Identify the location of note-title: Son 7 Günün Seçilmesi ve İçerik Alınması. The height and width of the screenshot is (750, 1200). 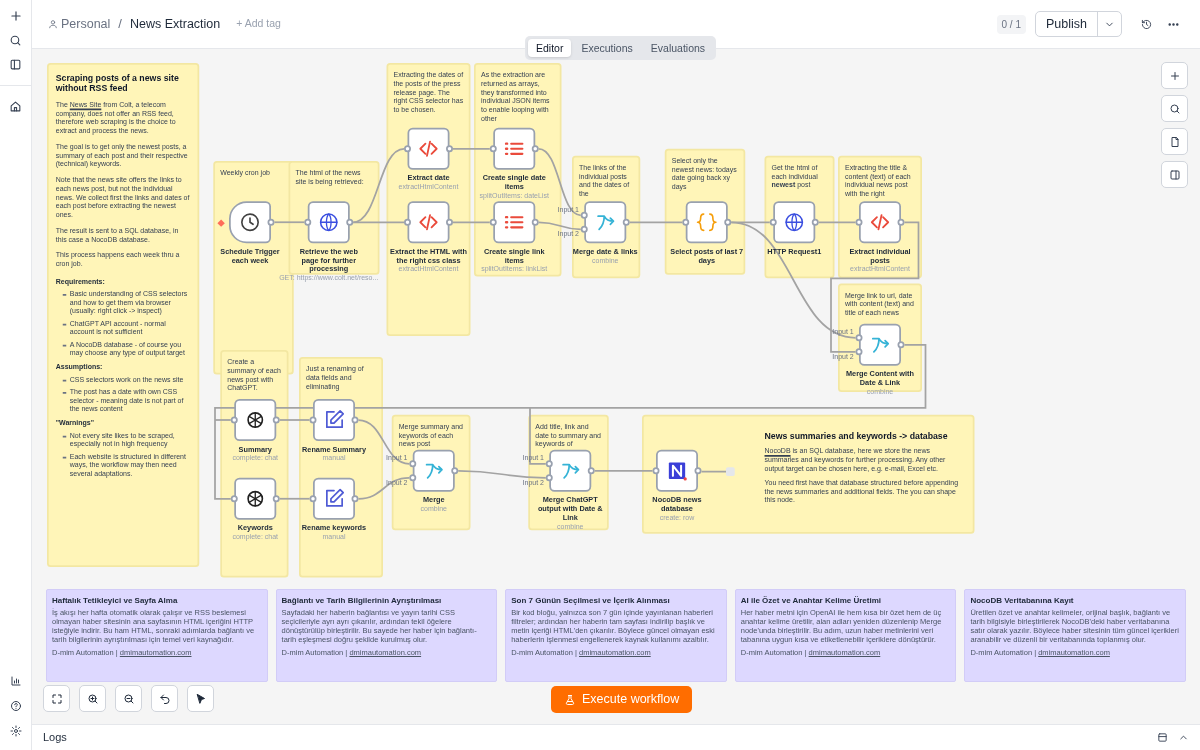
(591, 601).